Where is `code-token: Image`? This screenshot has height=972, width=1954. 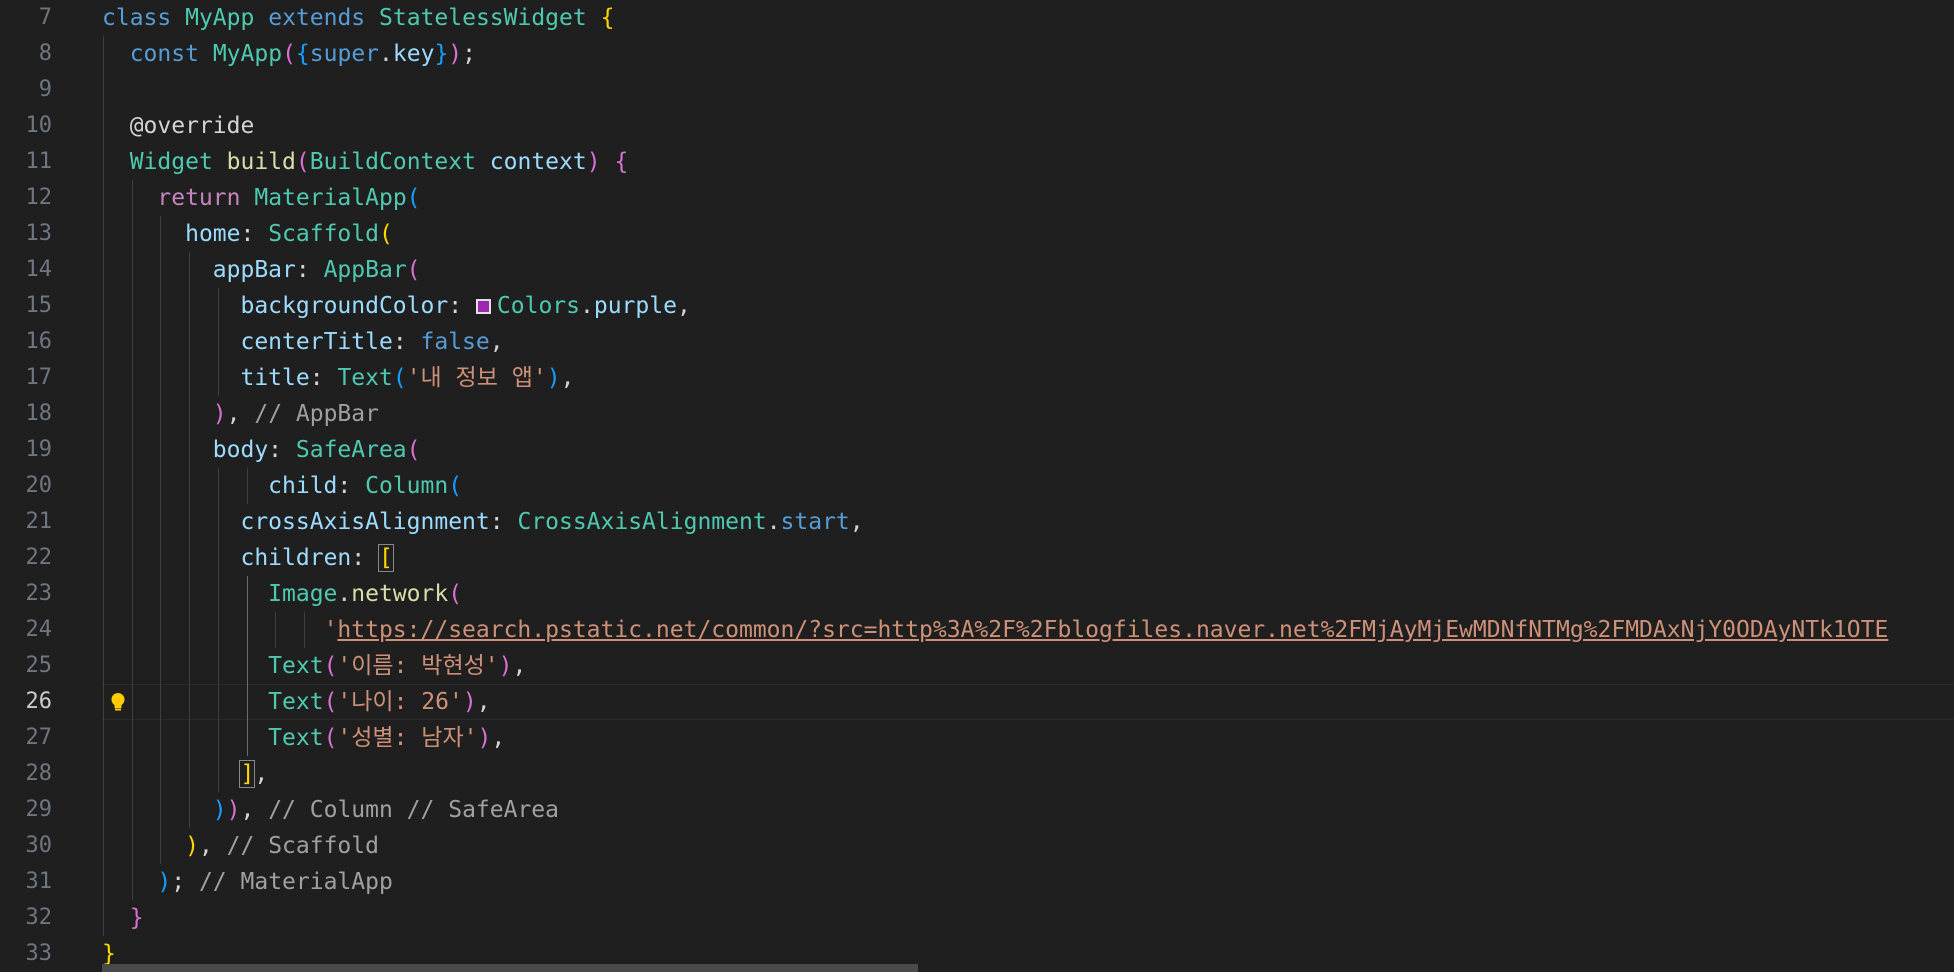
code-token: Image is located at coordinates (303, 594).